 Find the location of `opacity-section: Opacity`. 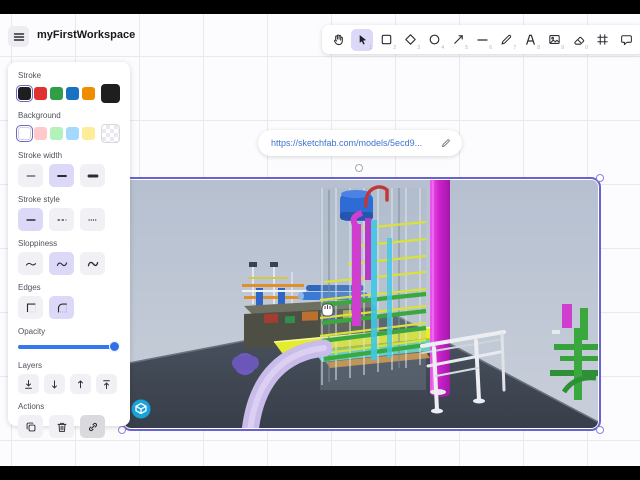

opacity-section: Opacity is located at coordinates (69, 340).